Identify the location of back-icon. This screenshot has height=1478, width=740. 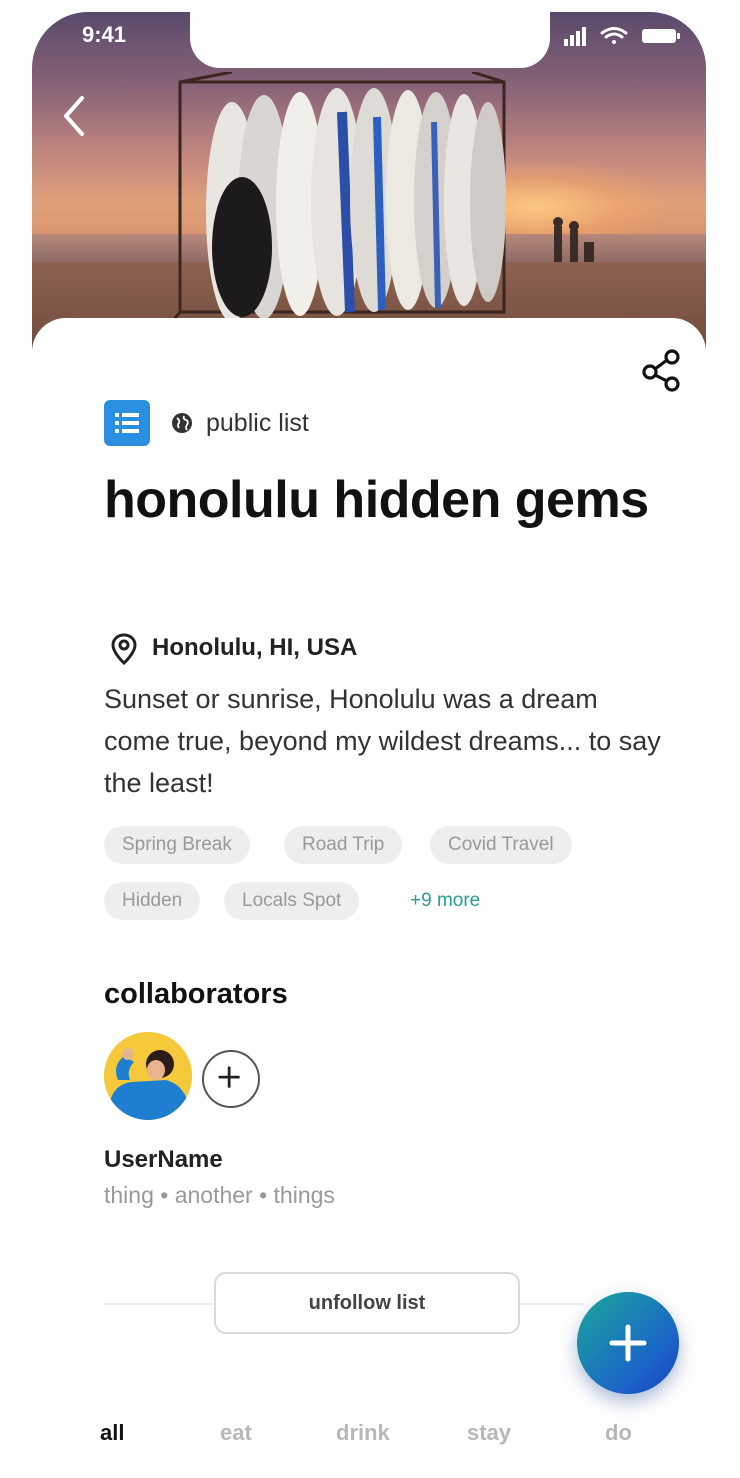
(74, 116).